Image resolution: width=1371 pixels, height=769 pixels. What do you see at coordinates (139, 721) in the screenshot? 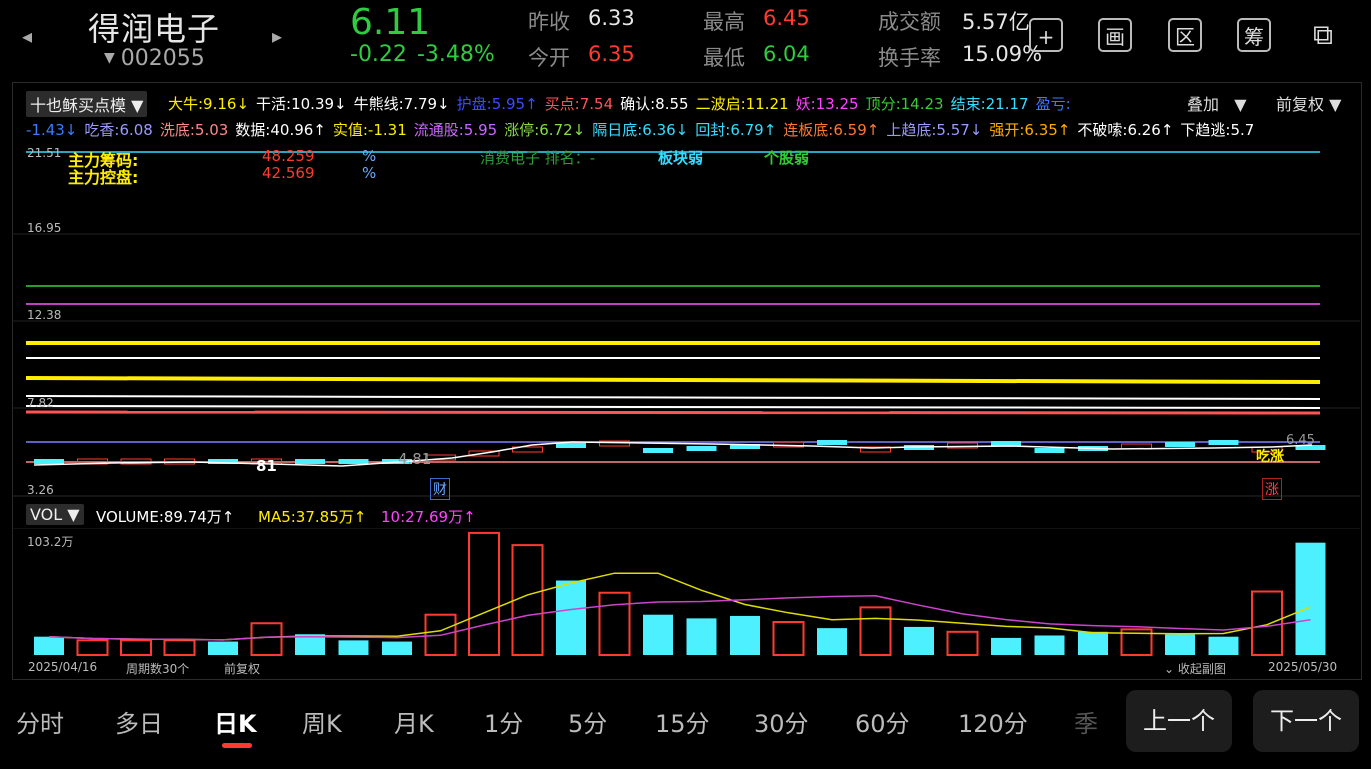
I see `tab-multi-day: 多日` at bounding box center [139, 721].